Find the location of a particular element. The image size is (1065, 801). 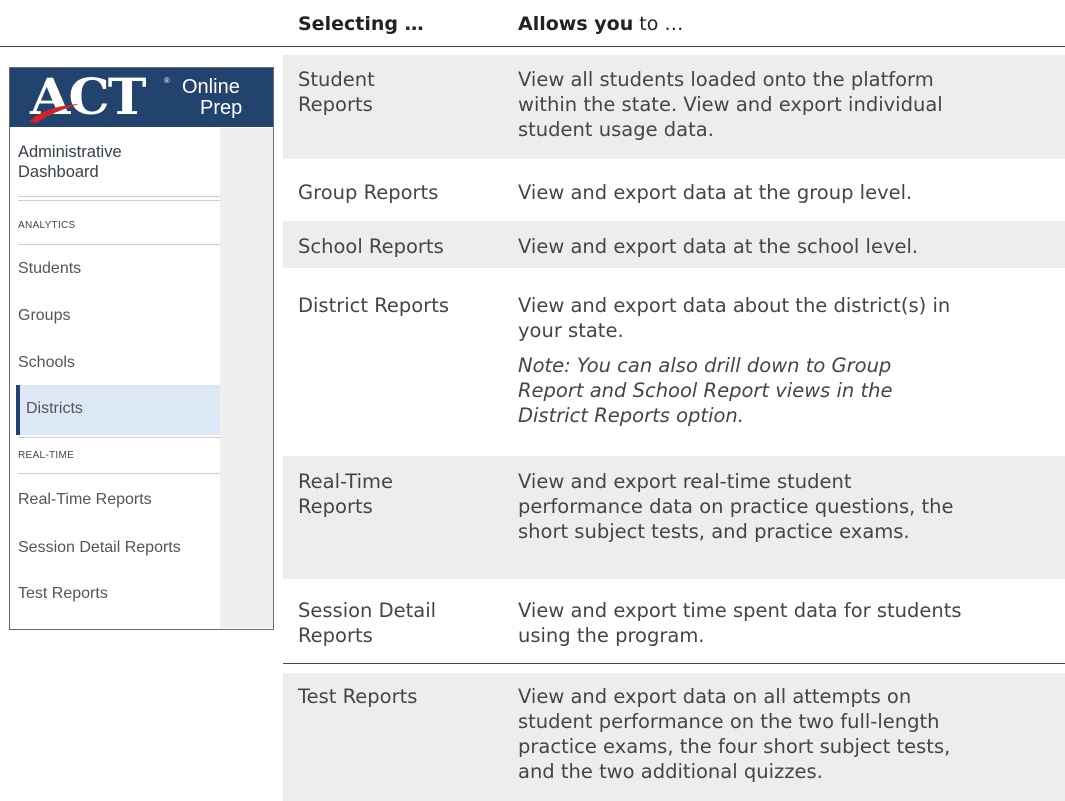

cell-line: and the two additional quizzes. is located at coordinates (670, 771).